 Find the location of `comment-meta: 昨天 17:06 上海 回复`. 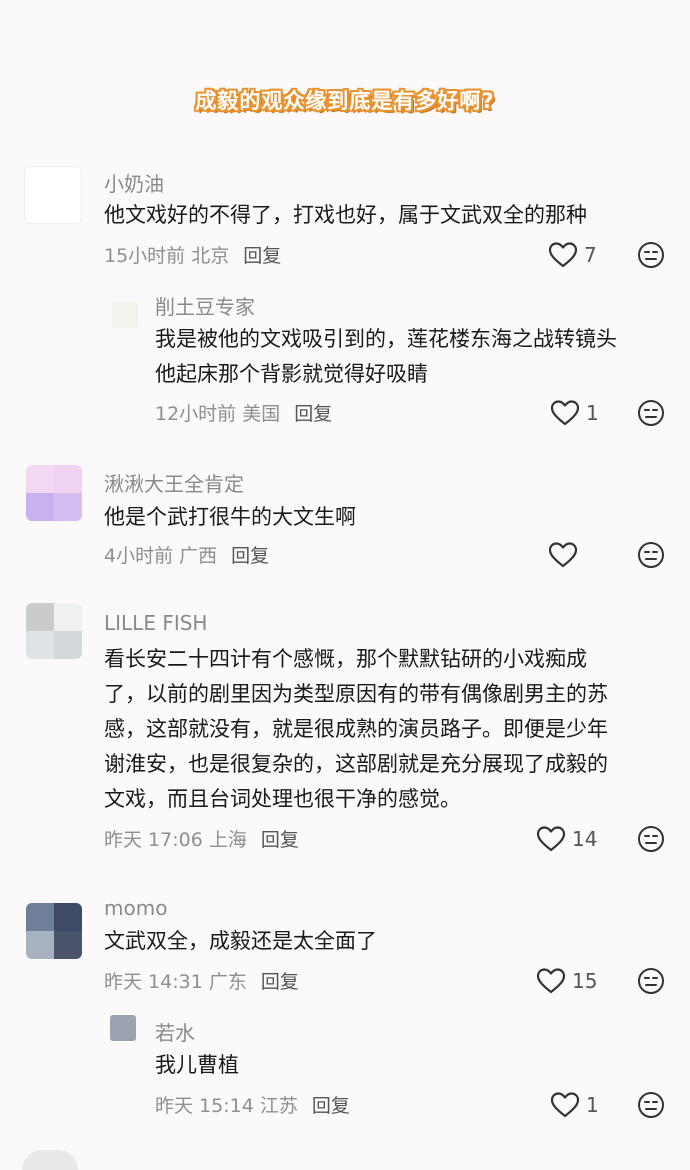

comment-meta: 昨天 17:06 上海 回复 is located at coordinates (201, 838).